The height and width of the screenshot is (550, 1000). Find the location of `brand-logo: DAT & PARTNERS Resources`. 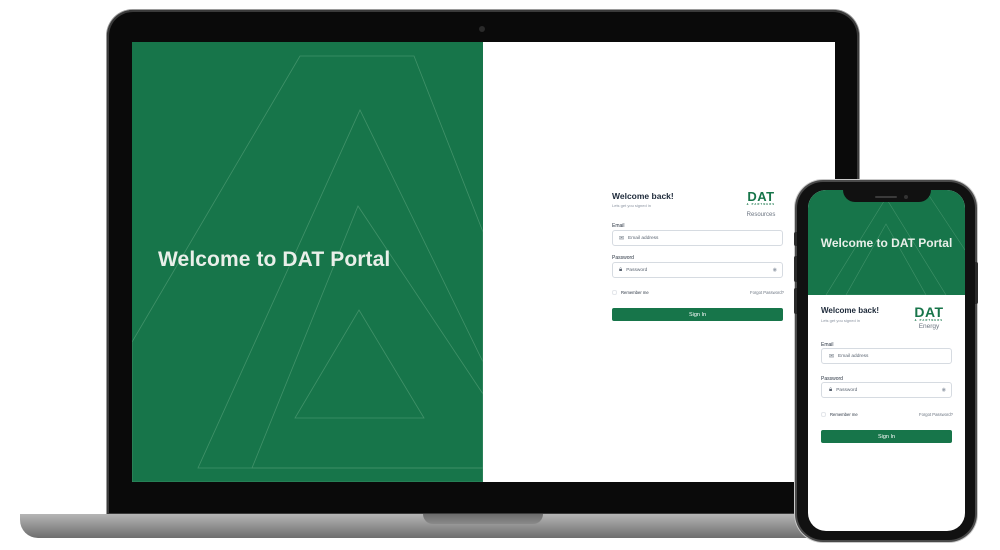

brand-logo: DAT & PARTNERS Resources is located at coordinates (761, 203).